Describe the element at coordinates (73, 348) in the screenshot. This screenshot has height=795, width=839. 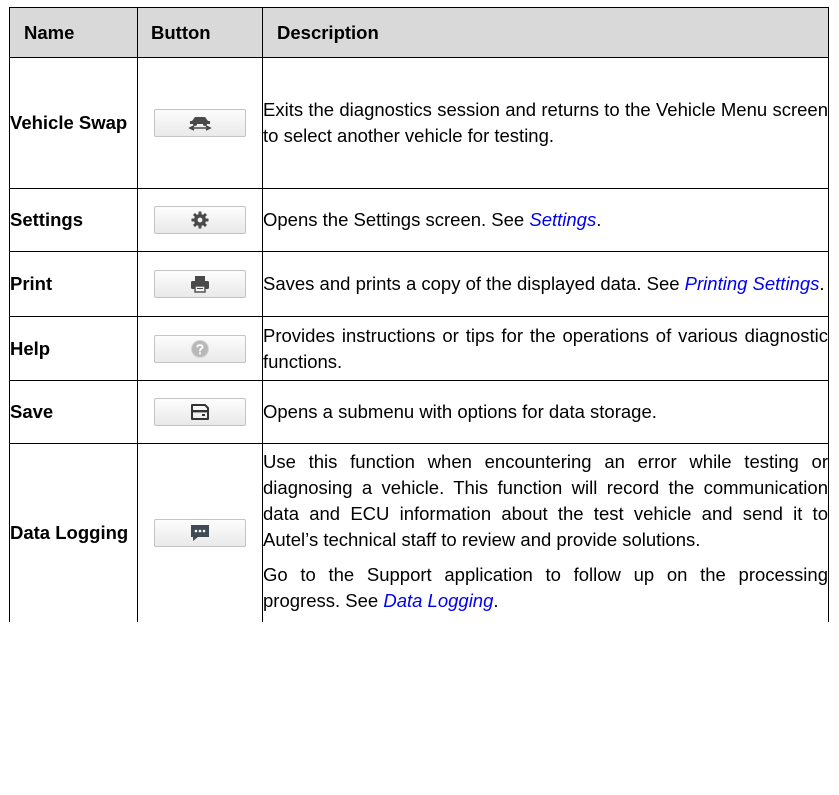
I see `row-name: Help` at that location.